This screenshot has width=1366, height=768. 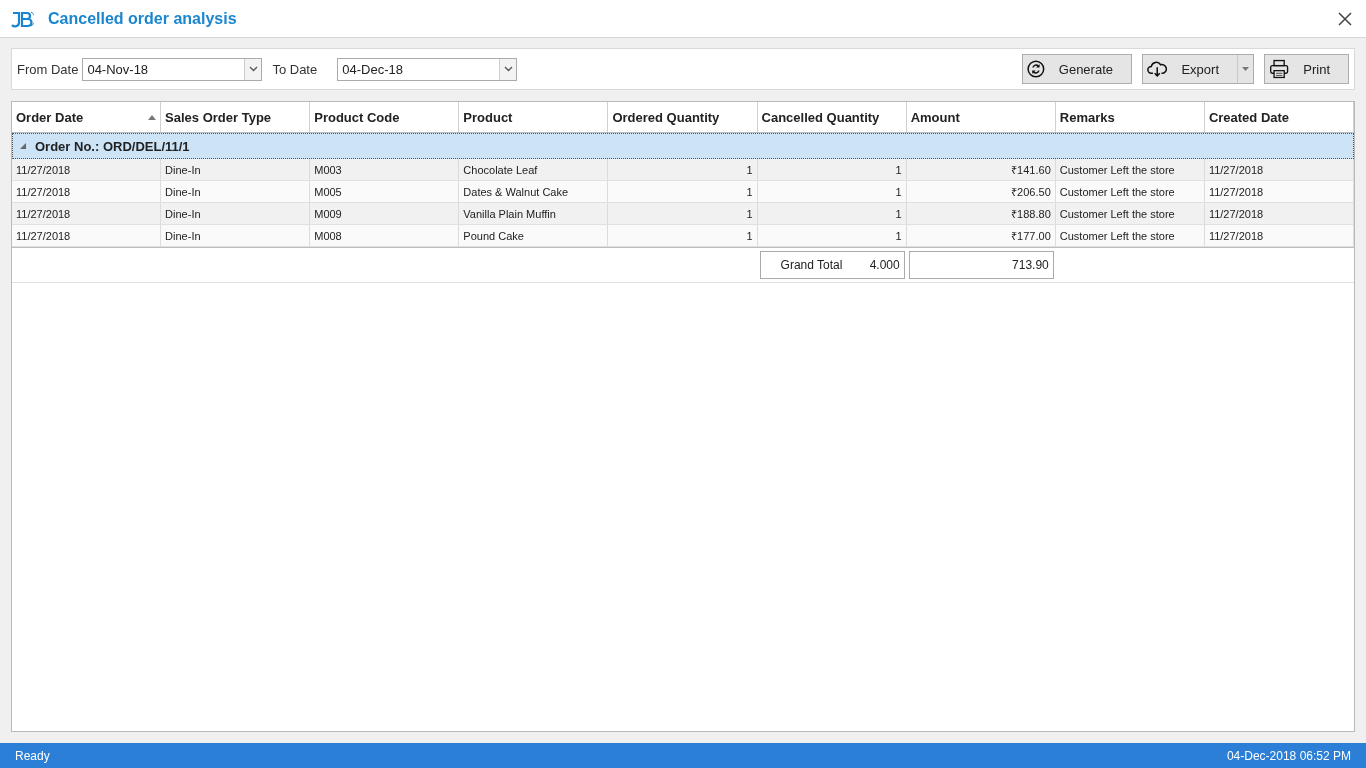 I want to click on grand-total-amount: 713.90, so click(x=981, y=265).